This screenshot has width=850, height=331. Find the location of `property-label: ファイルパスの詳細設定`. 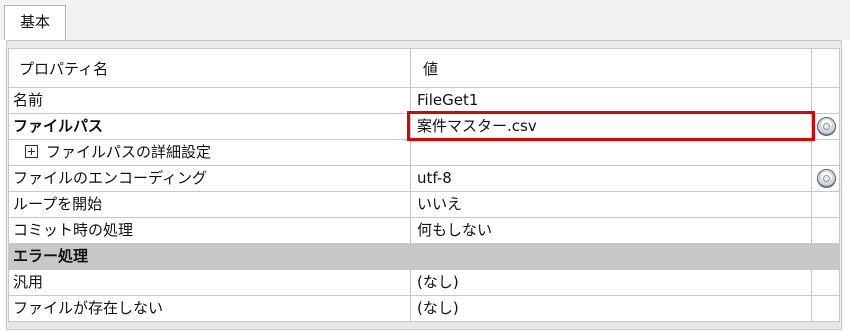

property-label: ファイルパスの詳細設定 is located at coordinates (129, 152).